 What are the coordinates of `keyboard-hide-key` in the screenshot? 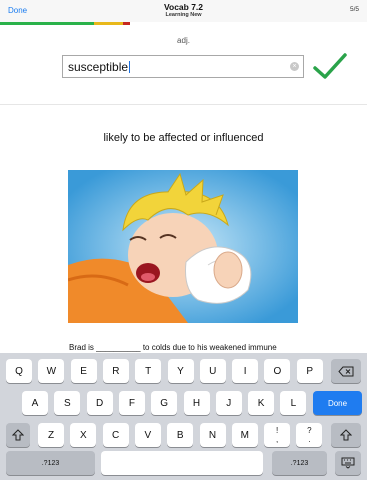 It's located at (348, 463).